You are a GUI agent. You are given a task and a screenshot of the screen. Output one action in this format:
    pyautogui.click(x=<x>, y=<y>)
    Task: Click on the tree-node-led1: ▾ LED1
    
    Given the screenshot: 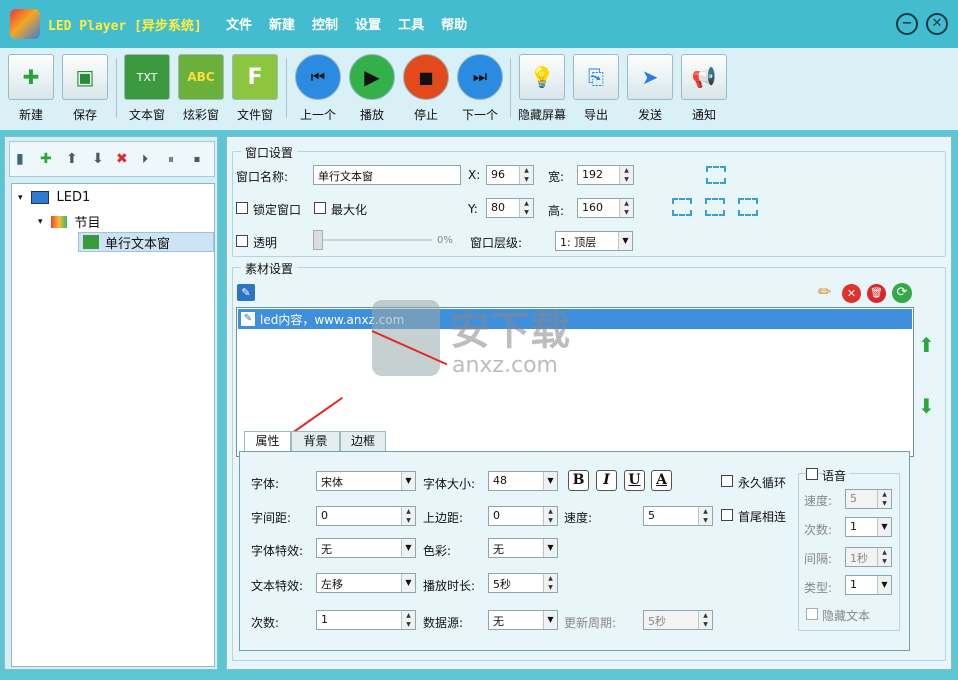 What is the action you would take?
    pyautogui.click(x=54, y=197)
    